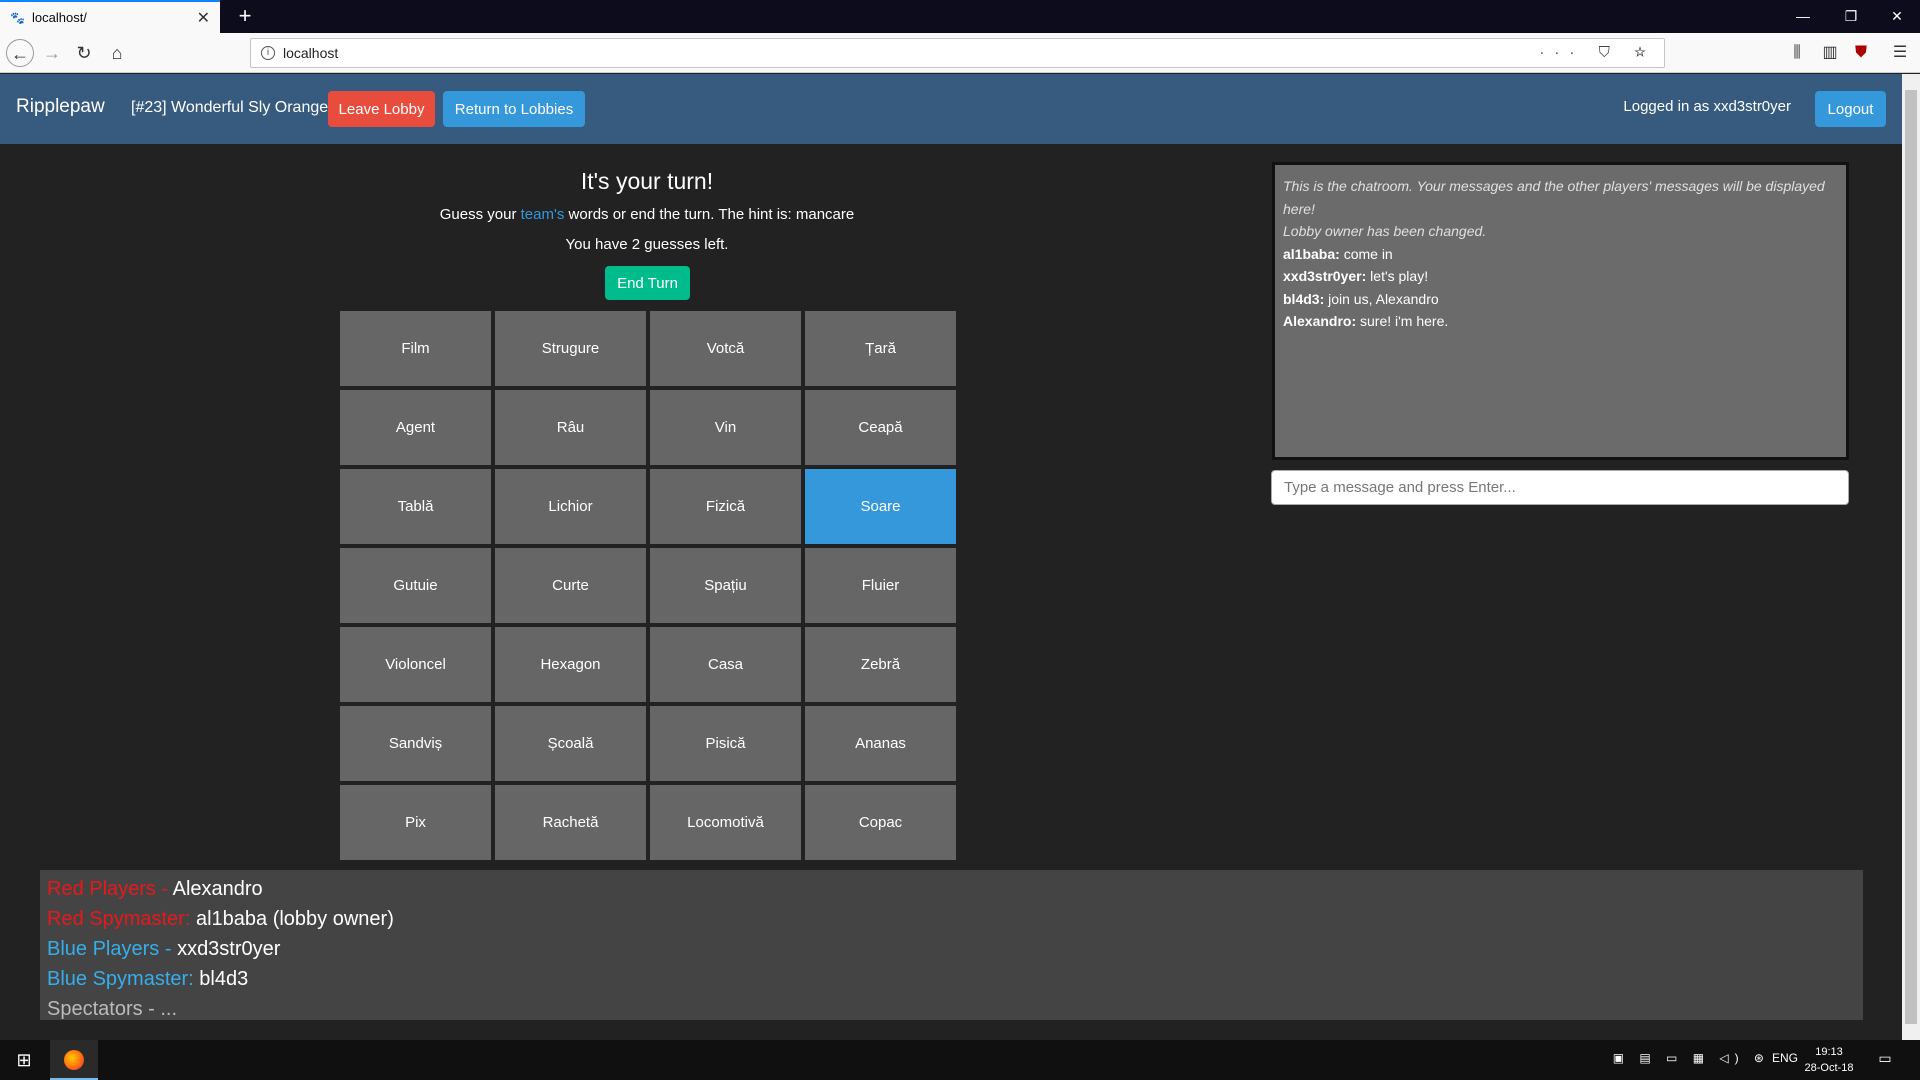  What do you see at coordinates (570, 585) in the screenshot?
I see `word-card: Curte` at bounding box center [570, 585].